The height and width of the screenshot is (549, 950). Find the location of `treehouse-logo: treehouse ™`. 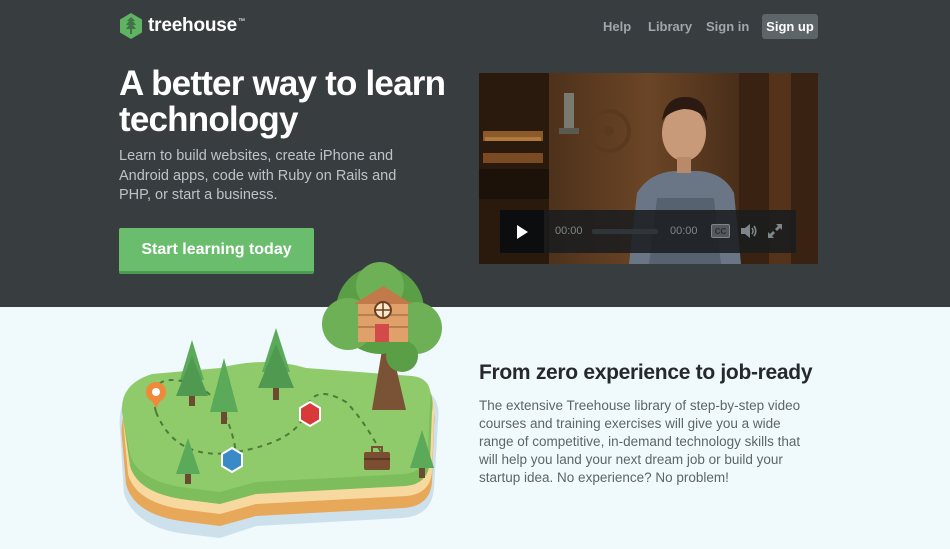

treehouse-logo: treehouse ™ is located at coordinates (182, 26).